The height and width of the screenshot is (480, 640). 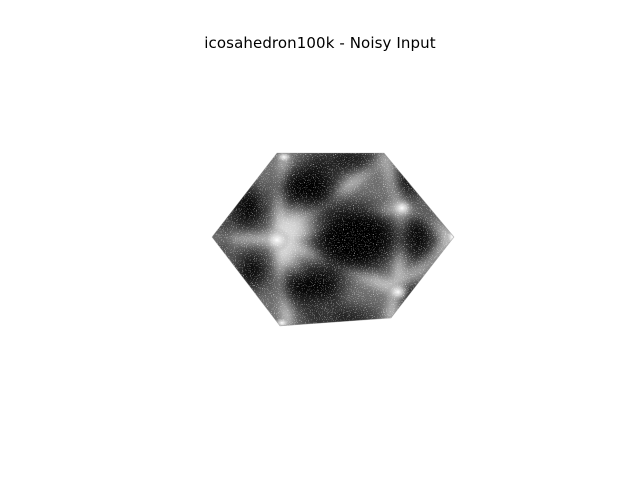 What do you see at coordinates (333, 239) in the screenshot?
I see `icosahedron-render` at bounding box center [333, 239].